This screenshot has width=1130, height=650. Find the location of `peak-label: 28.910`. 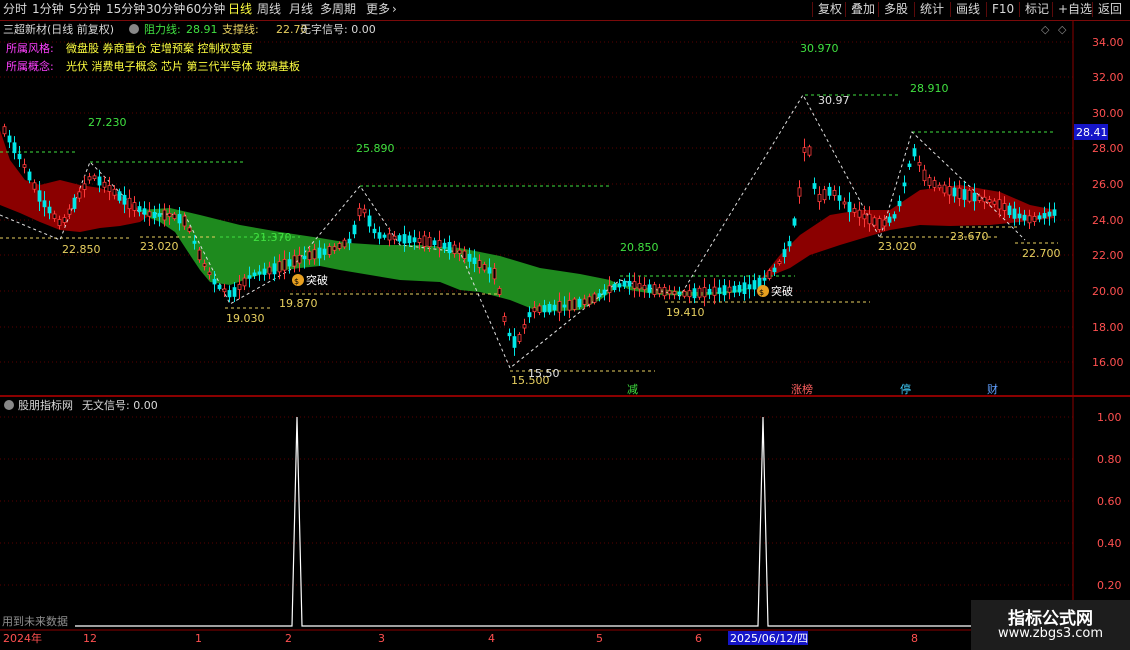

peak-label: 28.910 is located at coordinates (929, 88).